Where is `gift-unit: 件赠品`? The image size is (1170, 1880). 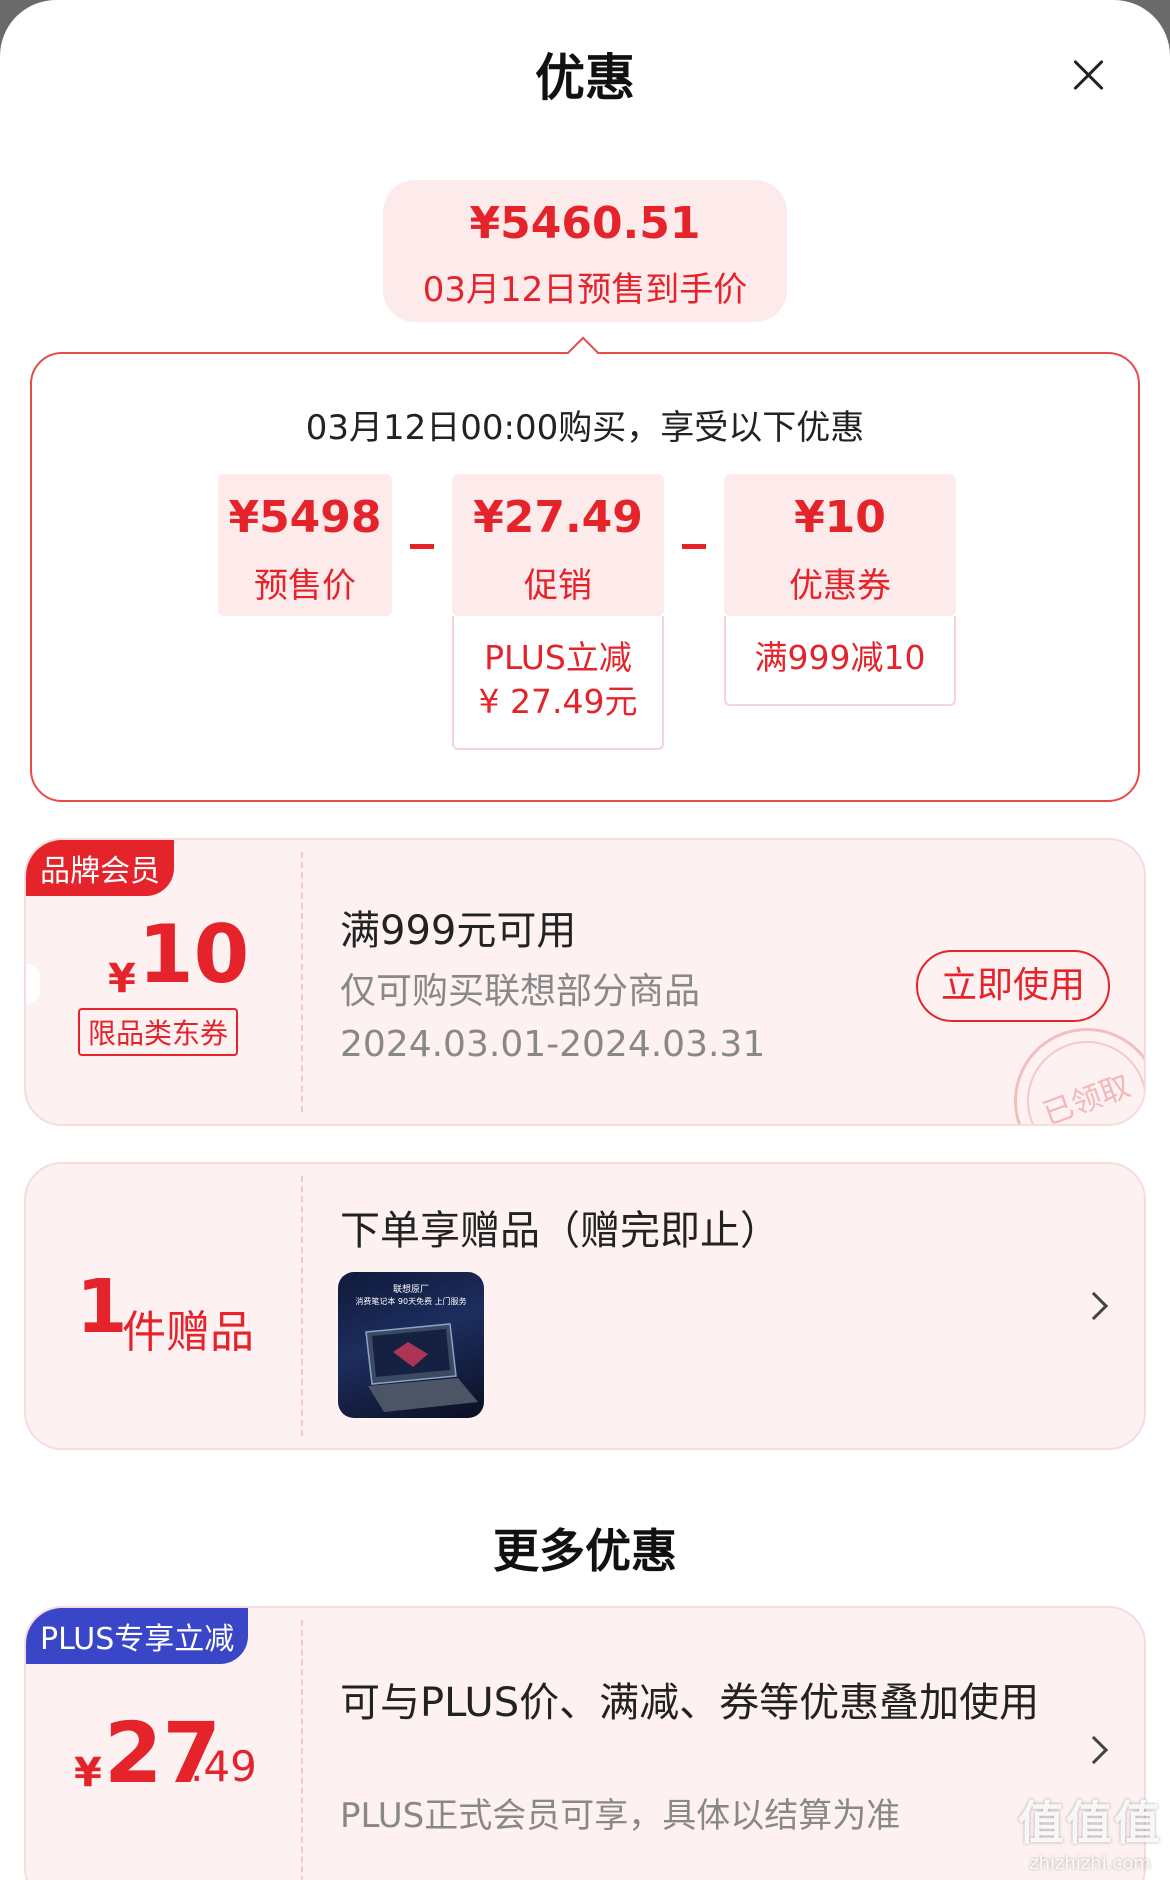 gift-unit: 件赠品 is located at coordinates (188, 1332).